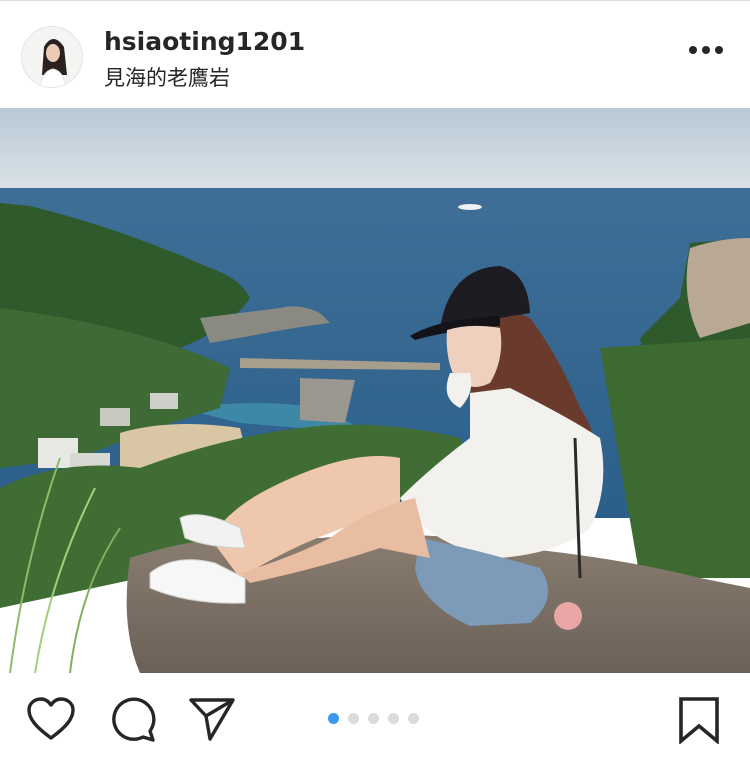  What do you see at coordinates (51, 719) in the screenshot?
I see `heart-icon` at bounding box center [51, 719].